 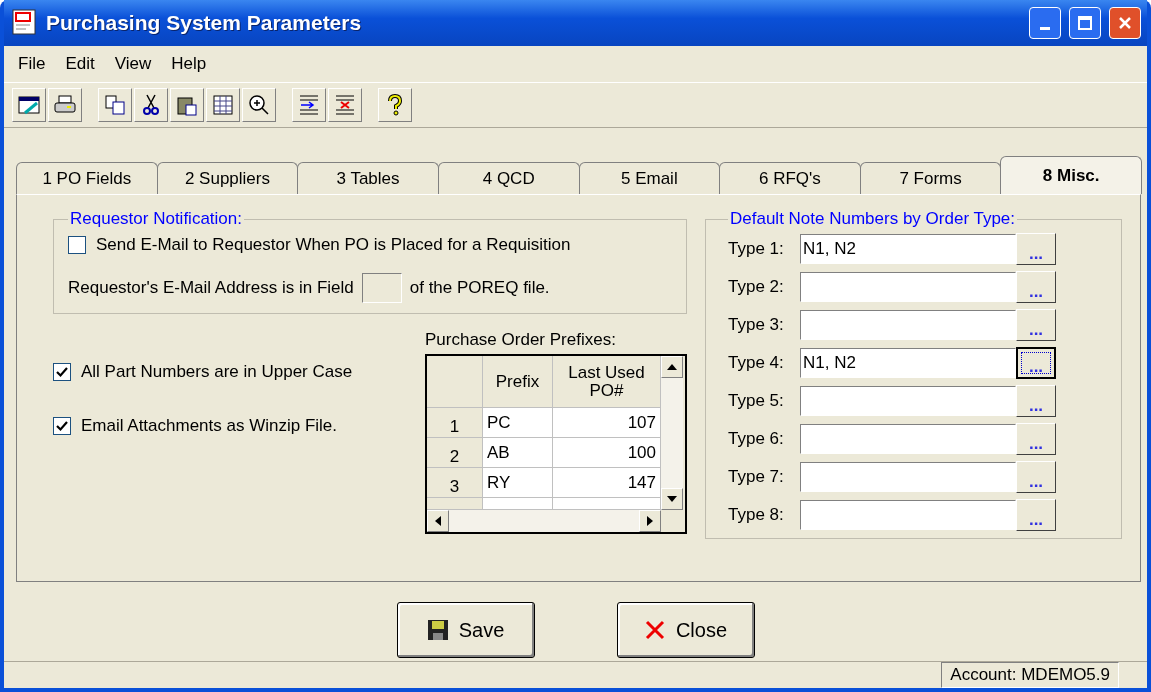 What do you see at coordinates (455, 382) in the screenshot?
I see `corner-header-cell` at bounding box center [455, 382].